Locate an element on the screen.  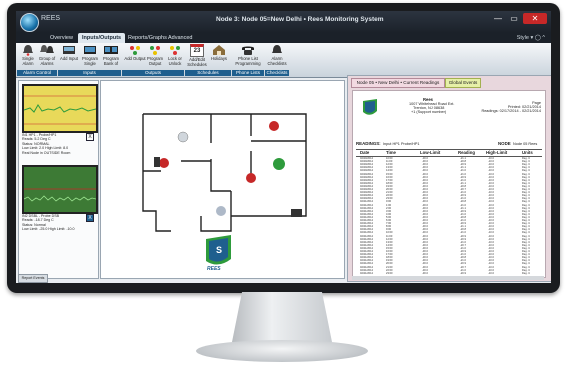
group-phone-lists: Phone Lists is located at coordinates (248, 73).